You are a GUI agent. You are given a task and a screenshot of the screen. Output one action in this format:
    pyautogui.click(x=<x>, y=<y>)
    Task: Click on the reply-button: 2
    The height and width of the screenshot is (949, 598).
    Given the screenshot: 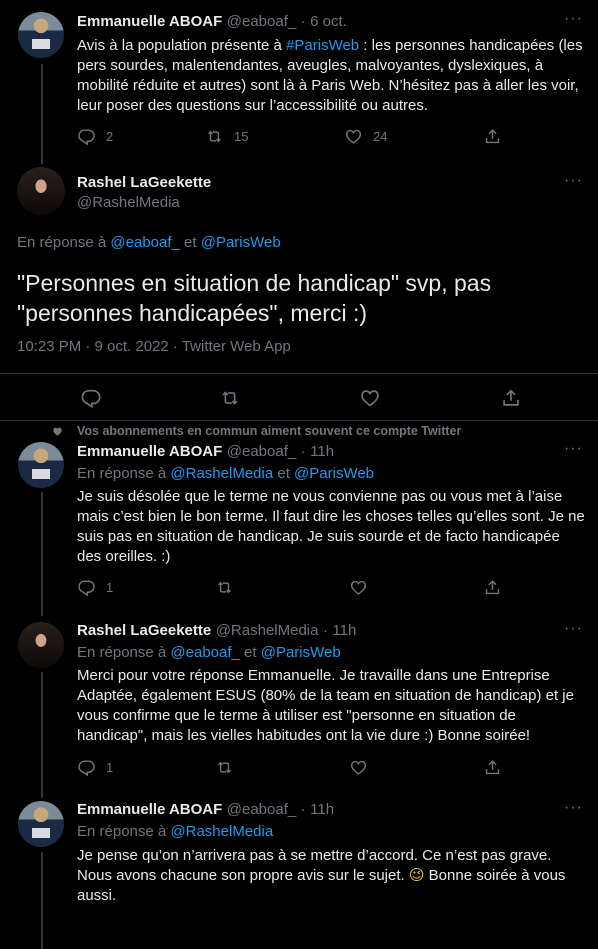 What is the action you would take?
    pyautogui.click(x=95, y=136)
    